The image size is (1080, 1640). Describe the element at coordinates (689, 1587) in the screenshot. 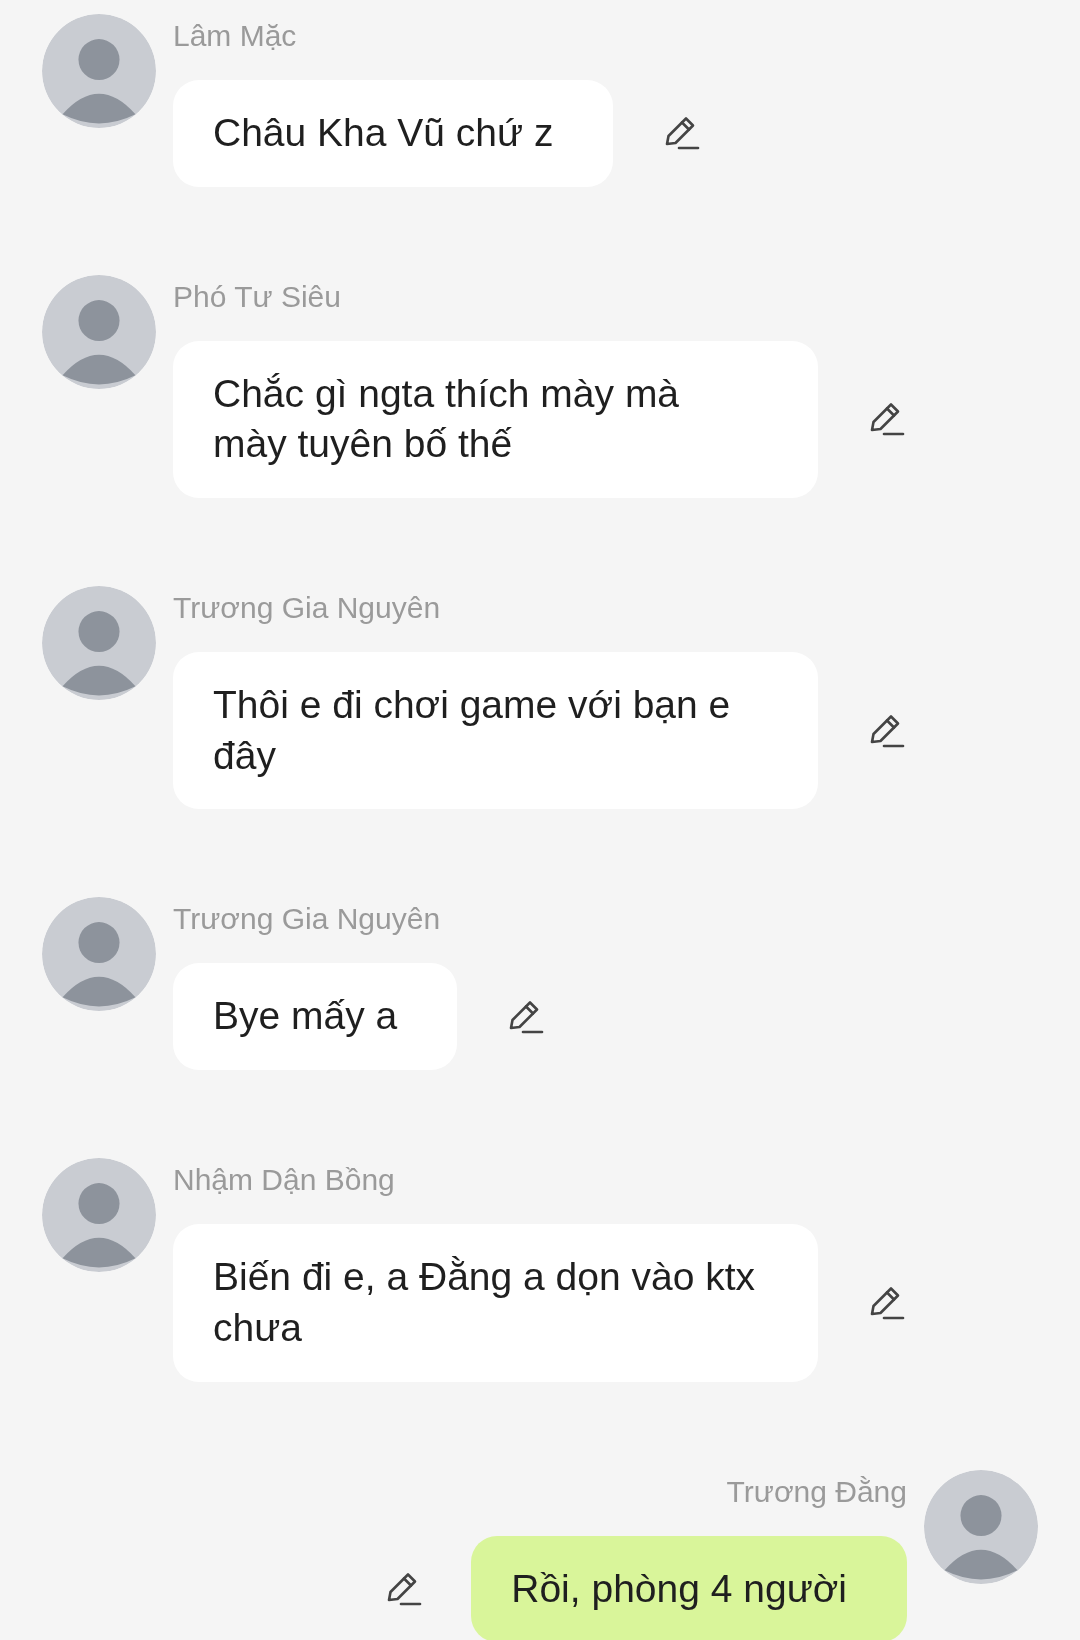

I see `message-bubble: Rồi, phòng 4 người` at that location.